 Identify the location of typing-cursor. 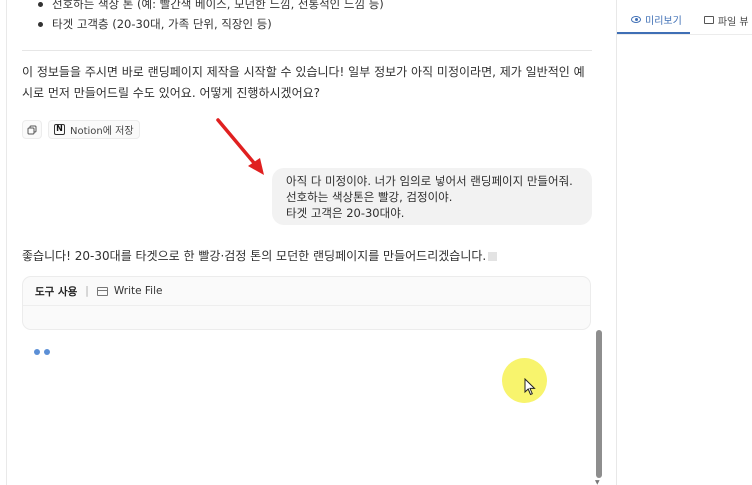
(493, 256).